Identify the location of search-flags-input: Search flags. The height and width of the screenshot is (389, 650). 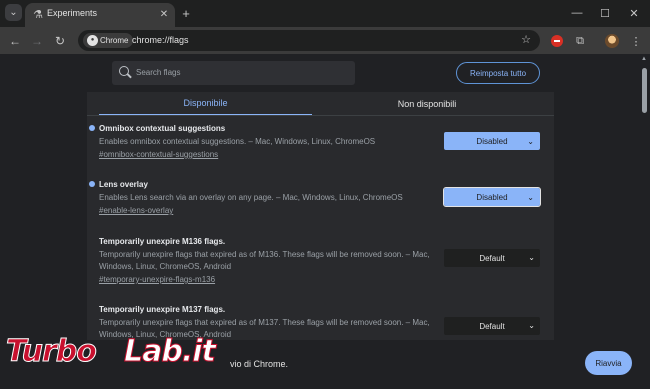
(233, 73).